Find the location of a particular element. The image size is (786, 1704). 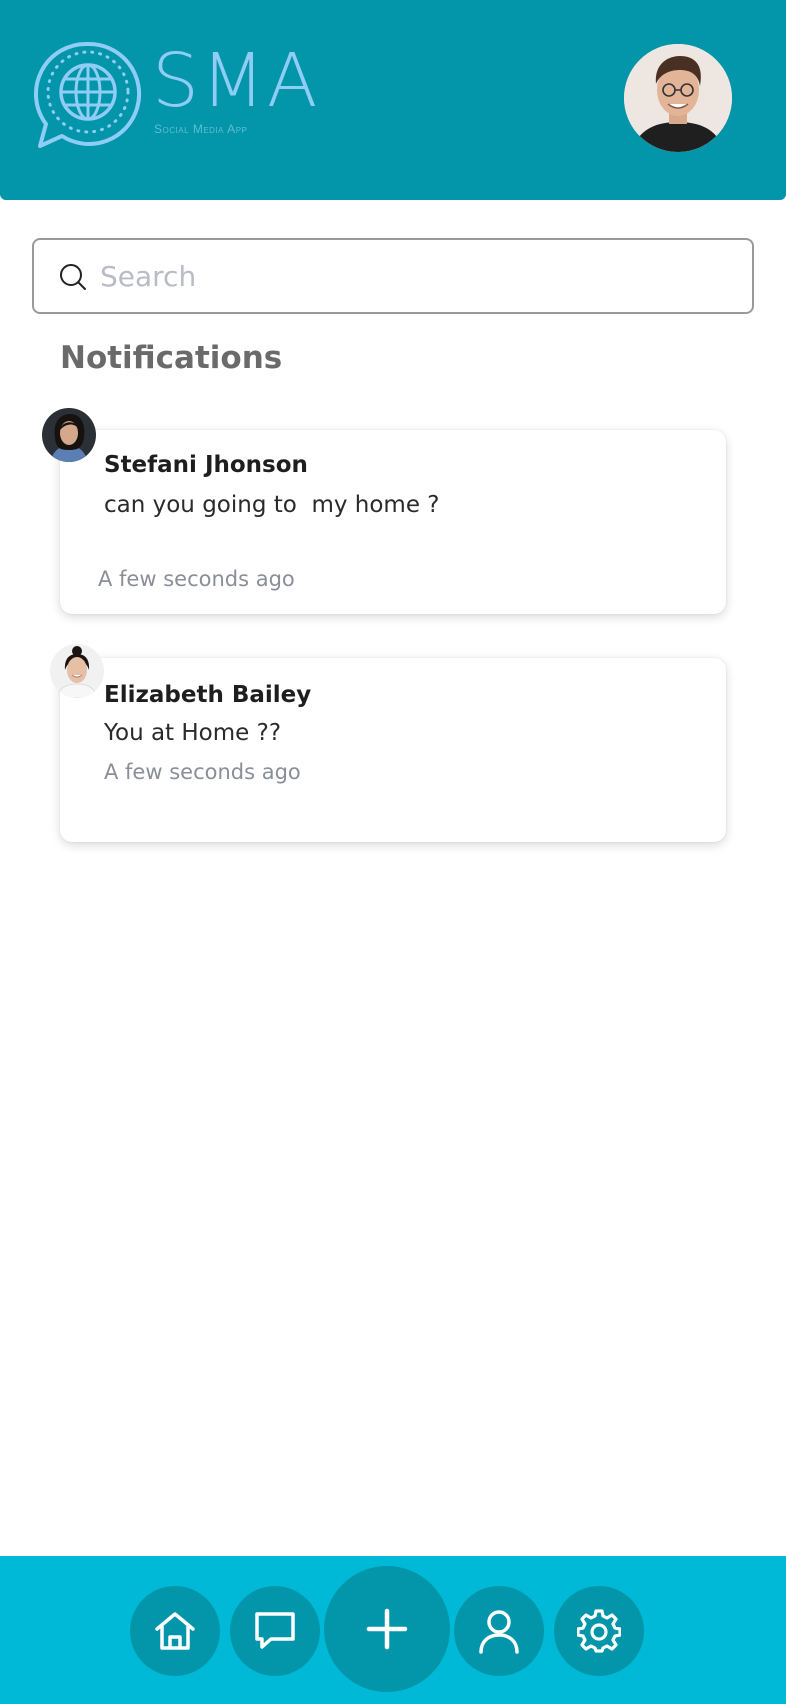

app-logo: SMA Social Media App is located at coordinates (197, 93).